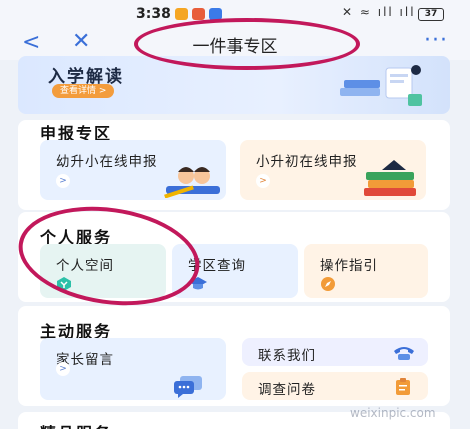 This screenshot has width=470, height=429. I want to click on middle-school-enrollment-tile: 小升初在线申报 >, so click(333, 170).